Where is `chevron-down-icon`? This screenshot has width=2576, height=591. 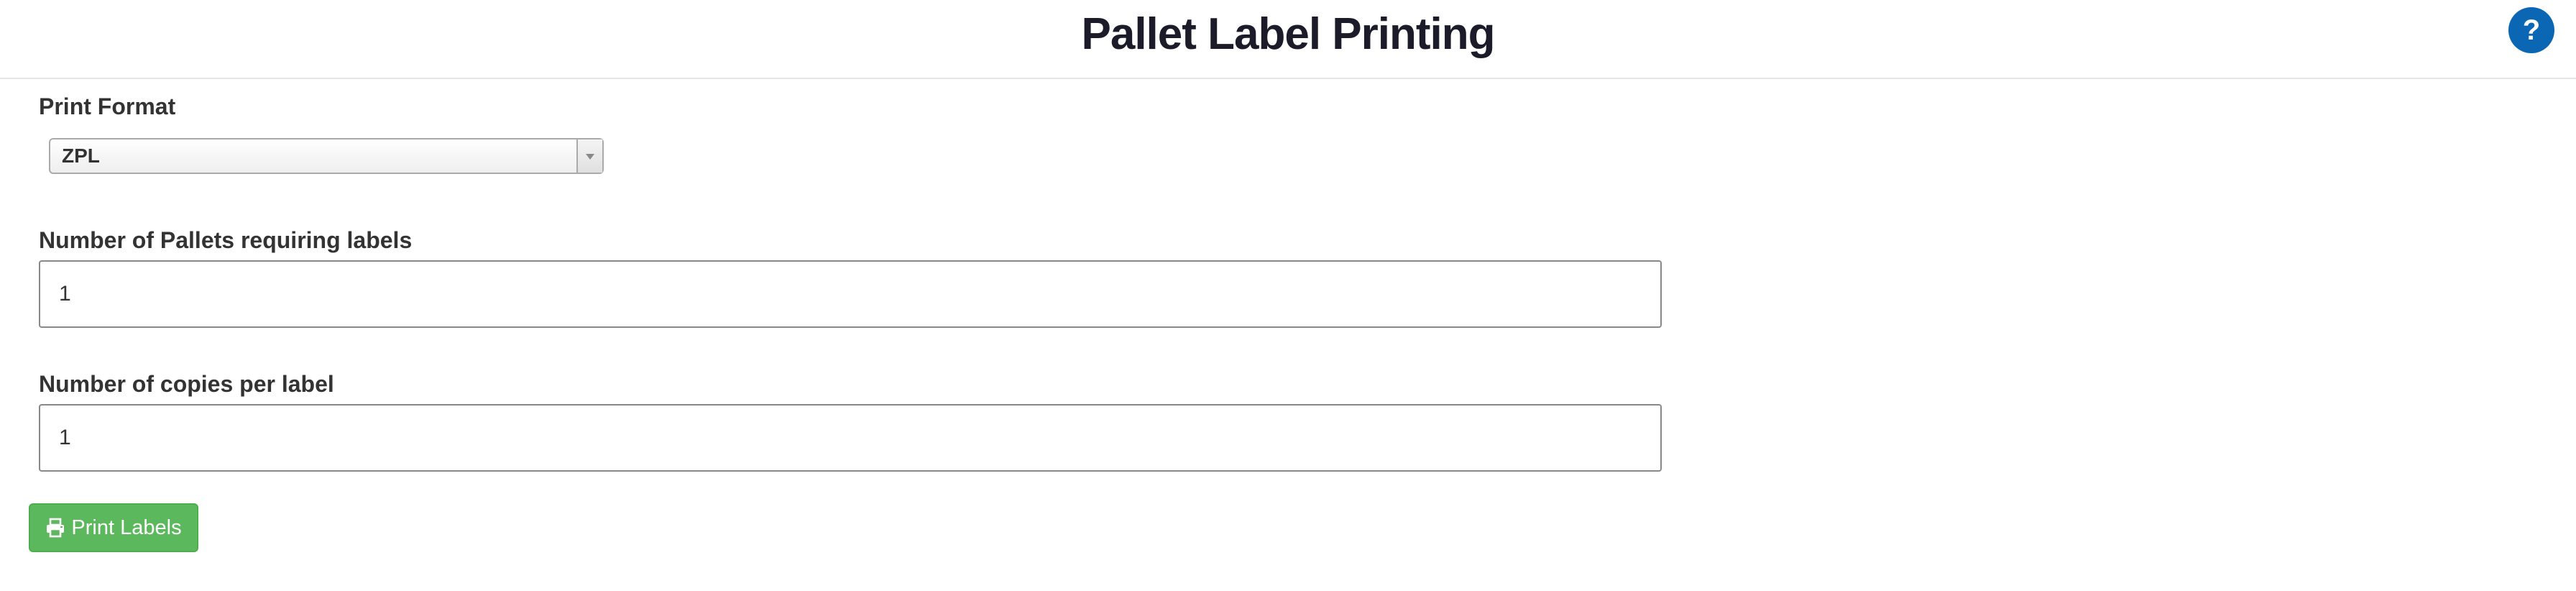 chevron-down-icon is located at coordinates (589, 156).